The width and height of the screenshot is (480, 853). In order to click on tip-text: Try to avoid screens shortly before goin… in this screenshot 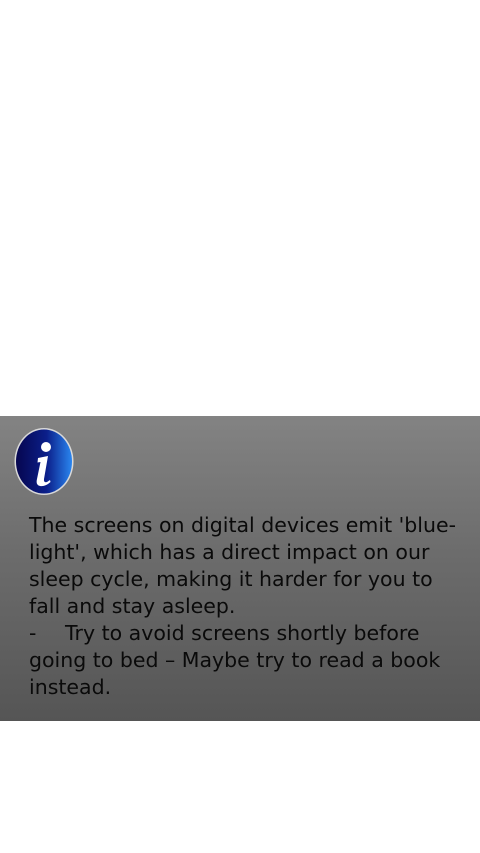, I will do `click(235, 660)`.